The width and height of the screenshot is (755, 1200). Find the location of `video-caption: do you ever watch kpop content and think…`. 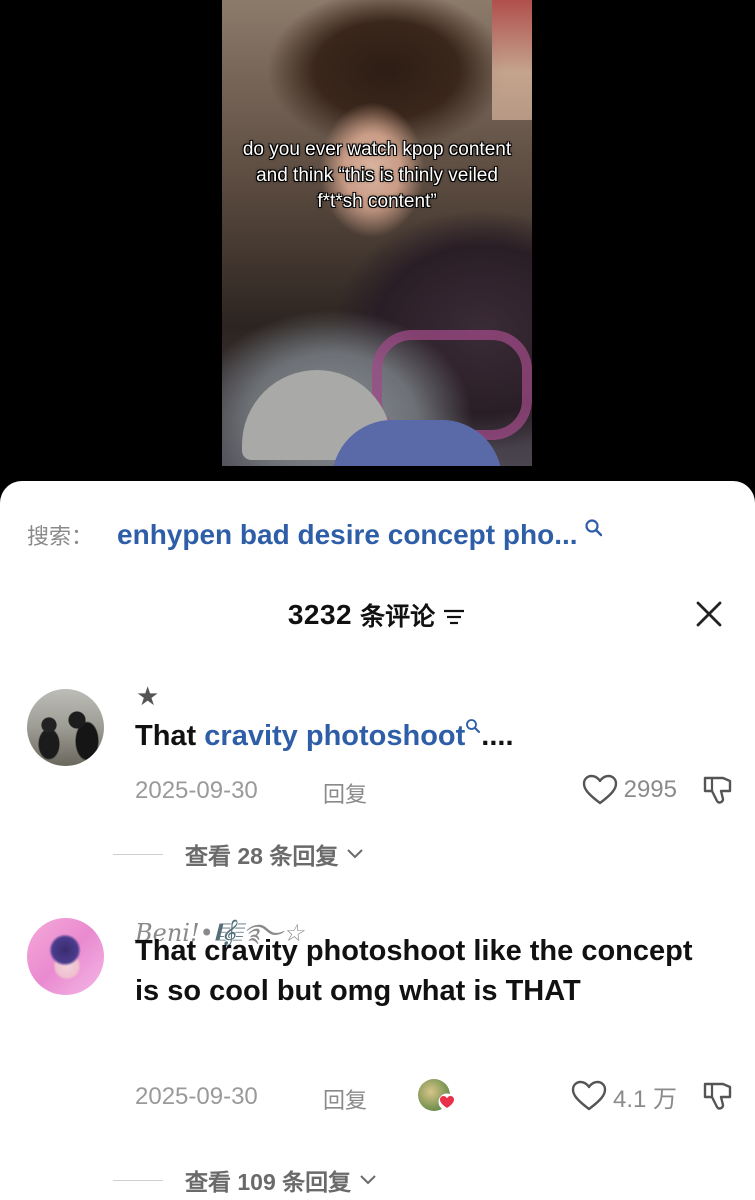

video-caption: do you ever watch kpop content and think… is located at coordinates (377, 175).